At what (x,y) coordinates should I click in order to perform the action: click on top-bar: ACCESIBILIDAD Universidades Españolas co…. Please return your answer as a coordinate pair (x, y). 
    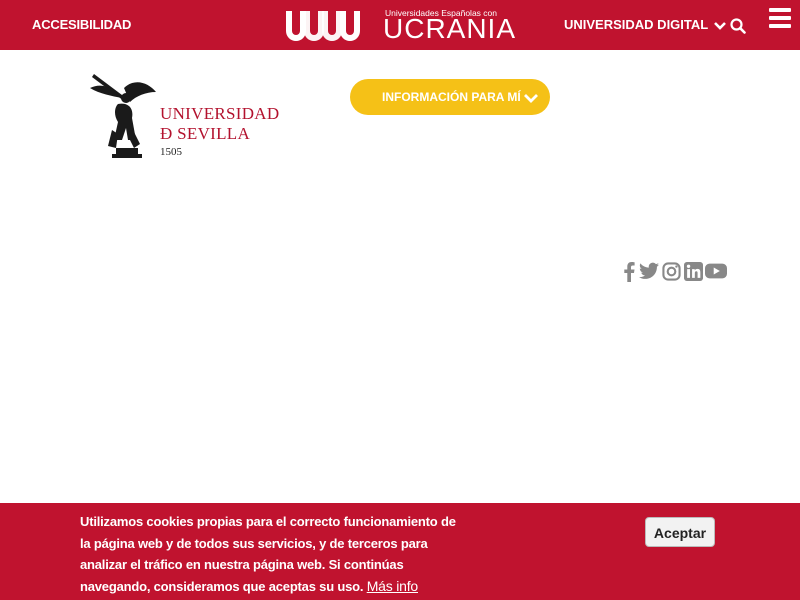
    Looking at the image, I should click on (400, 25).